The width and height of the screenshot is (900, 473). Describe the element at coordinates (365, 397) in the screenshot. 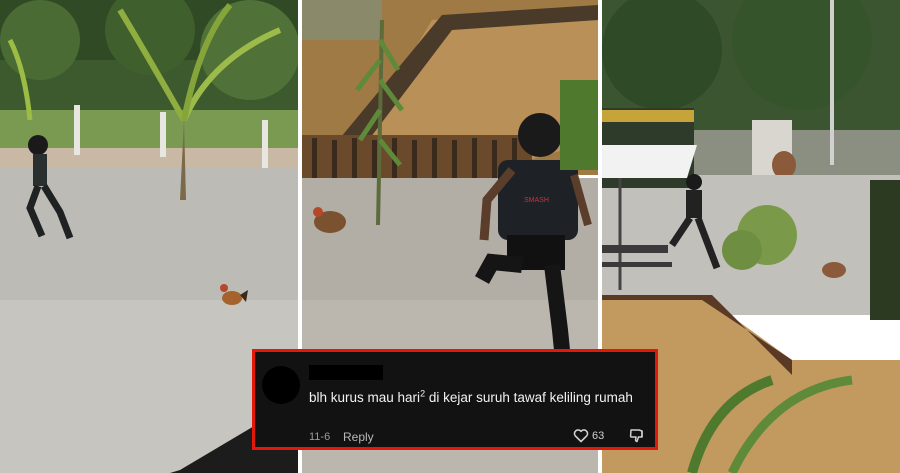

I see `comment-text-main: blh kurus mau hari` at that location.